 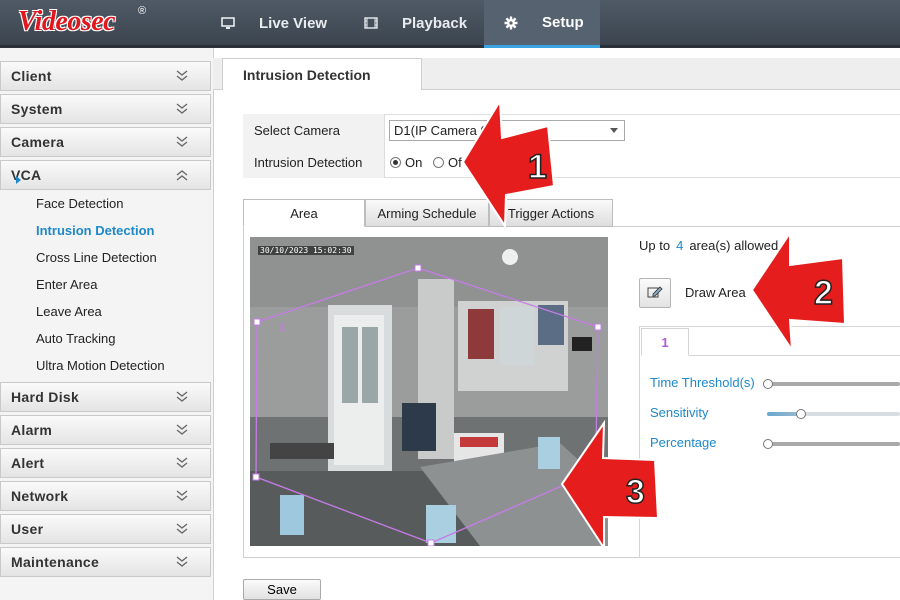 I want to click on video-timestamp: 30/10/2023 15:02:30, so click(x=306, y=250).